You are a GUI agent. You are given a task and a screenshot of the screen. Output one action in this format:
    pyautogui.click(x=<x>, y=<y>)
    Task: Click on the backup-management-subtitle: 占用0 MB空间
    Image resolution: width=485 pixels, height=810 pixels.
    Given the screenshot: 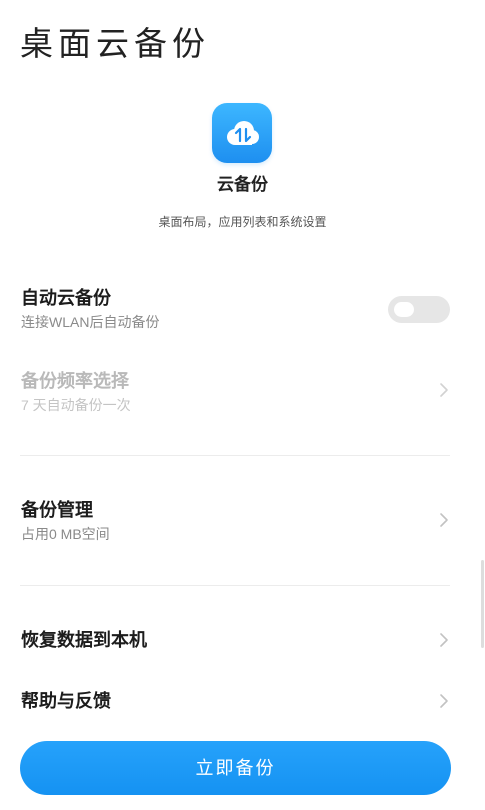 What is the action you would take?
    pyautogui.click(x=65, y=534)
    